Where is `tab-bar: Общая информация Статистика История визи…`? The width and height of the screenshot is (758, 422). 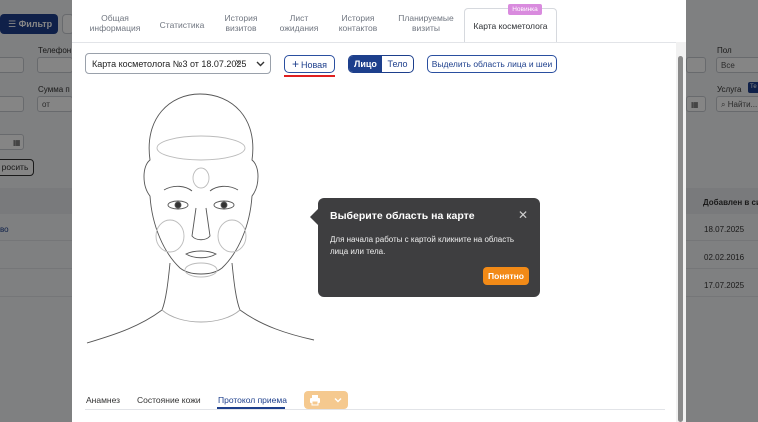 tab-bar: Общая информация Статистика История визи… is located at coordinates (379, 21).